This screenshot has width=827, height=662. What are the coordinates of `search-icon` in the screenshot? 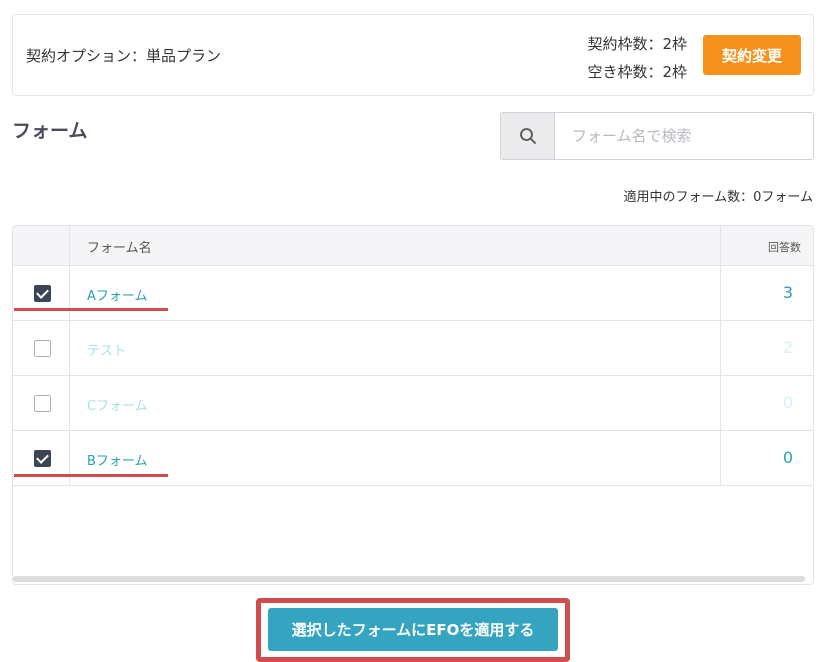 It's located at (527, 136).